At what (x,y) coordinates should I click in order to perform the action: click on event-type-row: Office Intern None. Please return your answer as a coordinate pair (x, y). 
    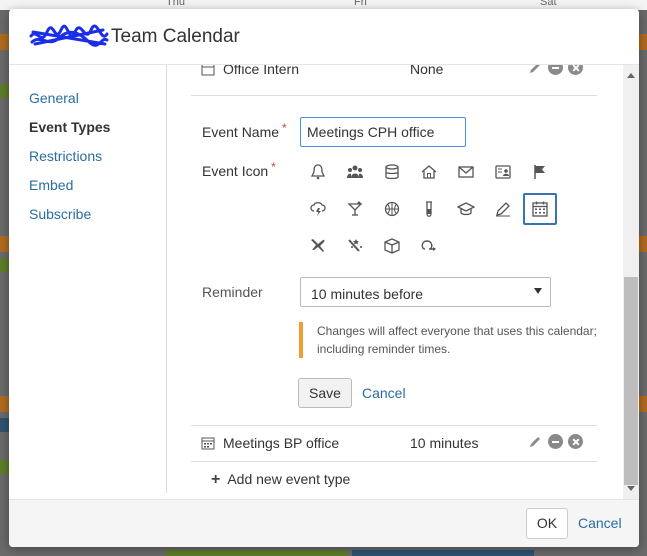
    Looking at the image, I should click on (394, 76).